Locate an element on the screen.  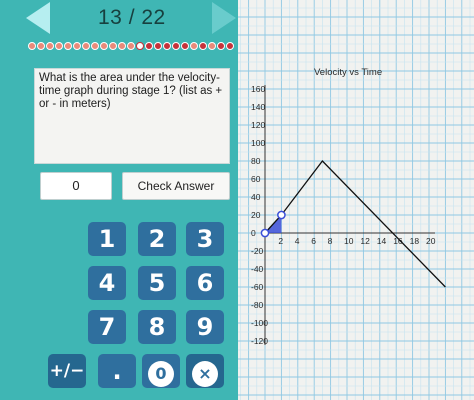
x-tick-label: 6 is located at coordinates (313, 241).